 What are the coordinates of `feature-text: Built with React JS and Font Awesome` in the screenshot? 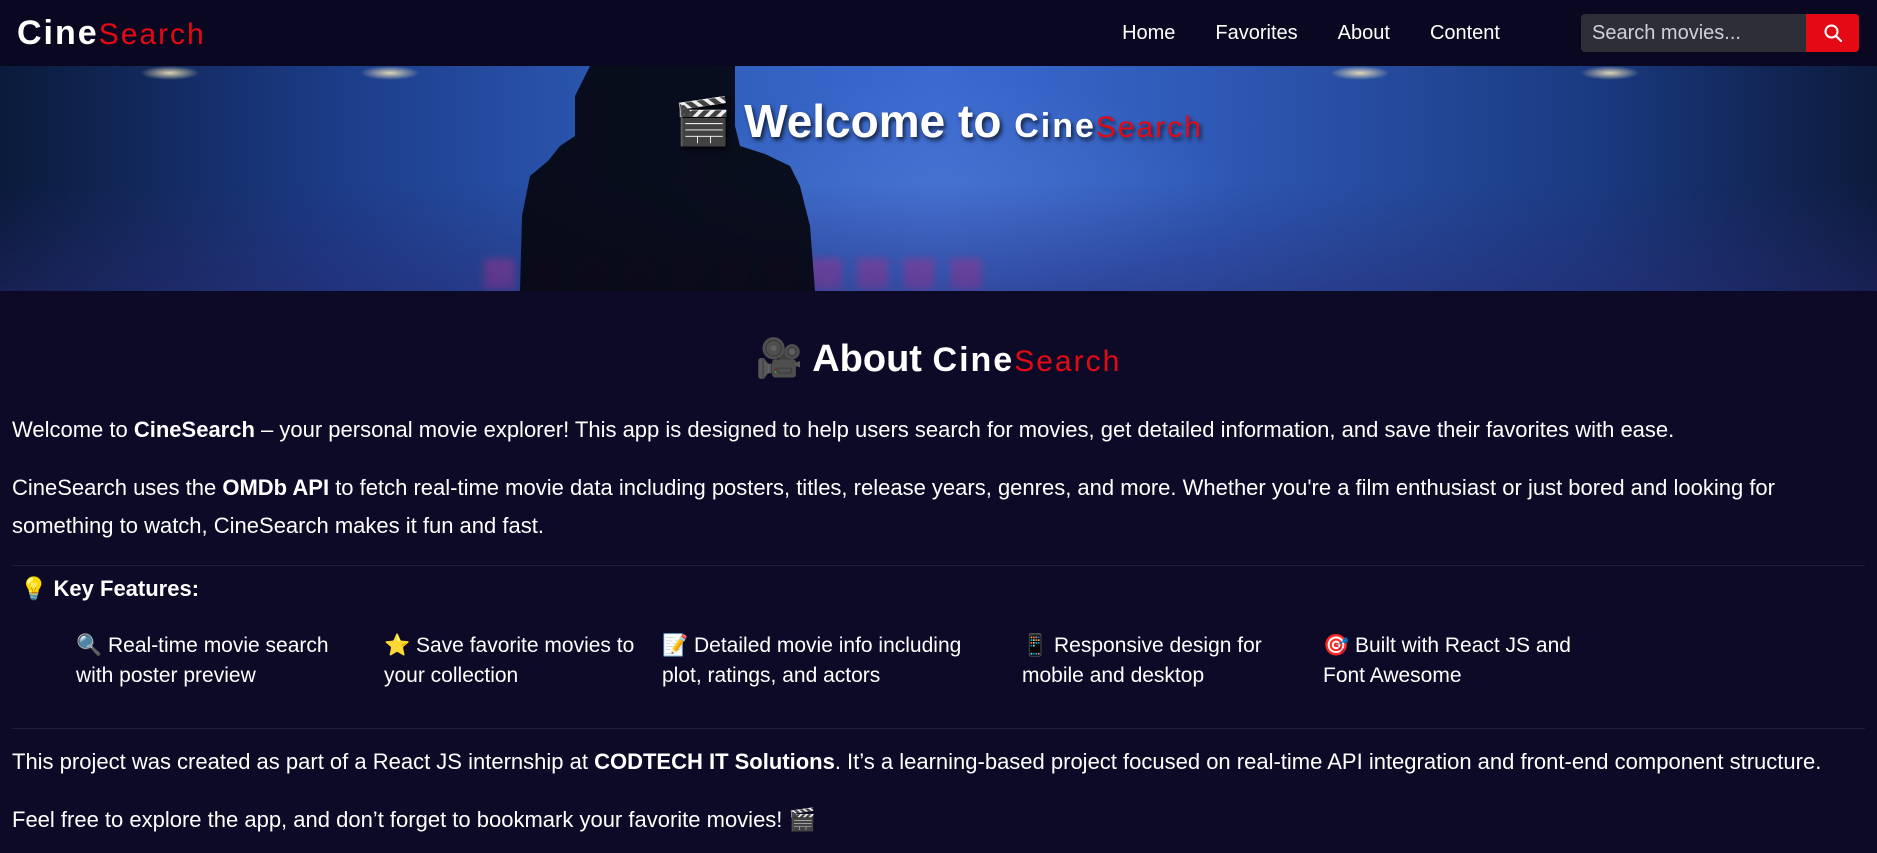 It's located at (1447, 660).